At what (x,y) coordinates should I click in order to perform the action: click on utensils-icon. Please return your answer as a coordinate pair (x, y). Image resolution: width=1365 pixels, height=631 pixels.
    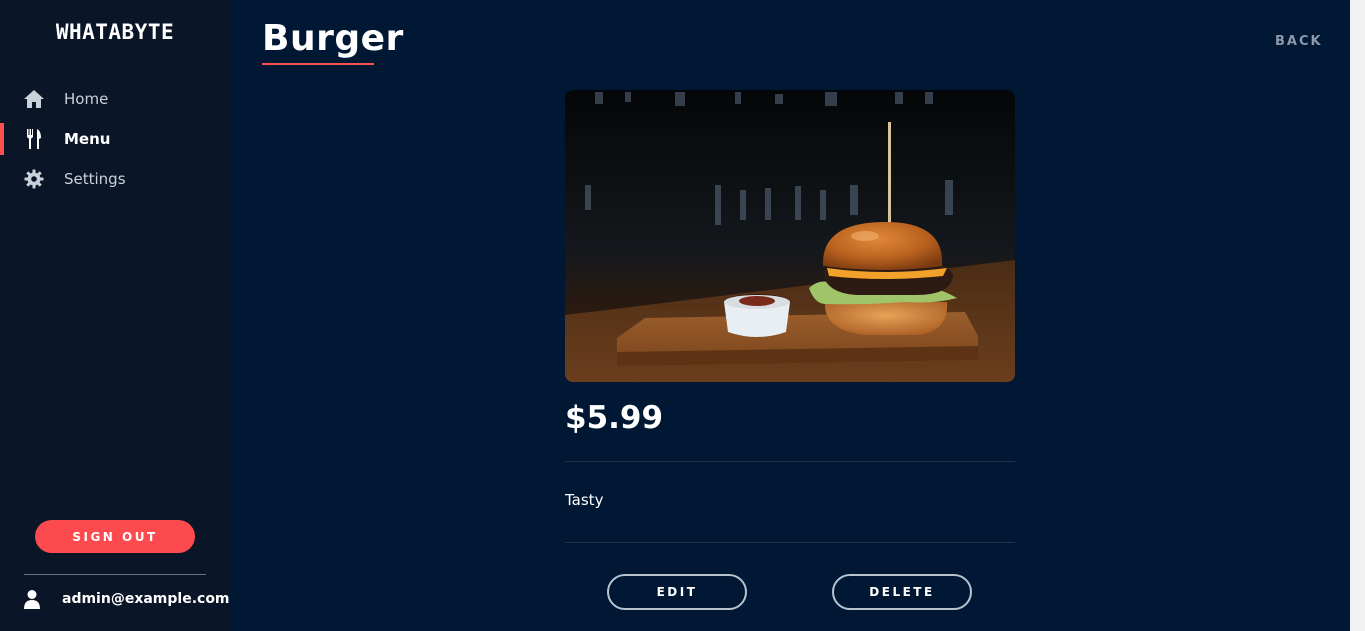
    Looking at the image, I should click on (34, 139).